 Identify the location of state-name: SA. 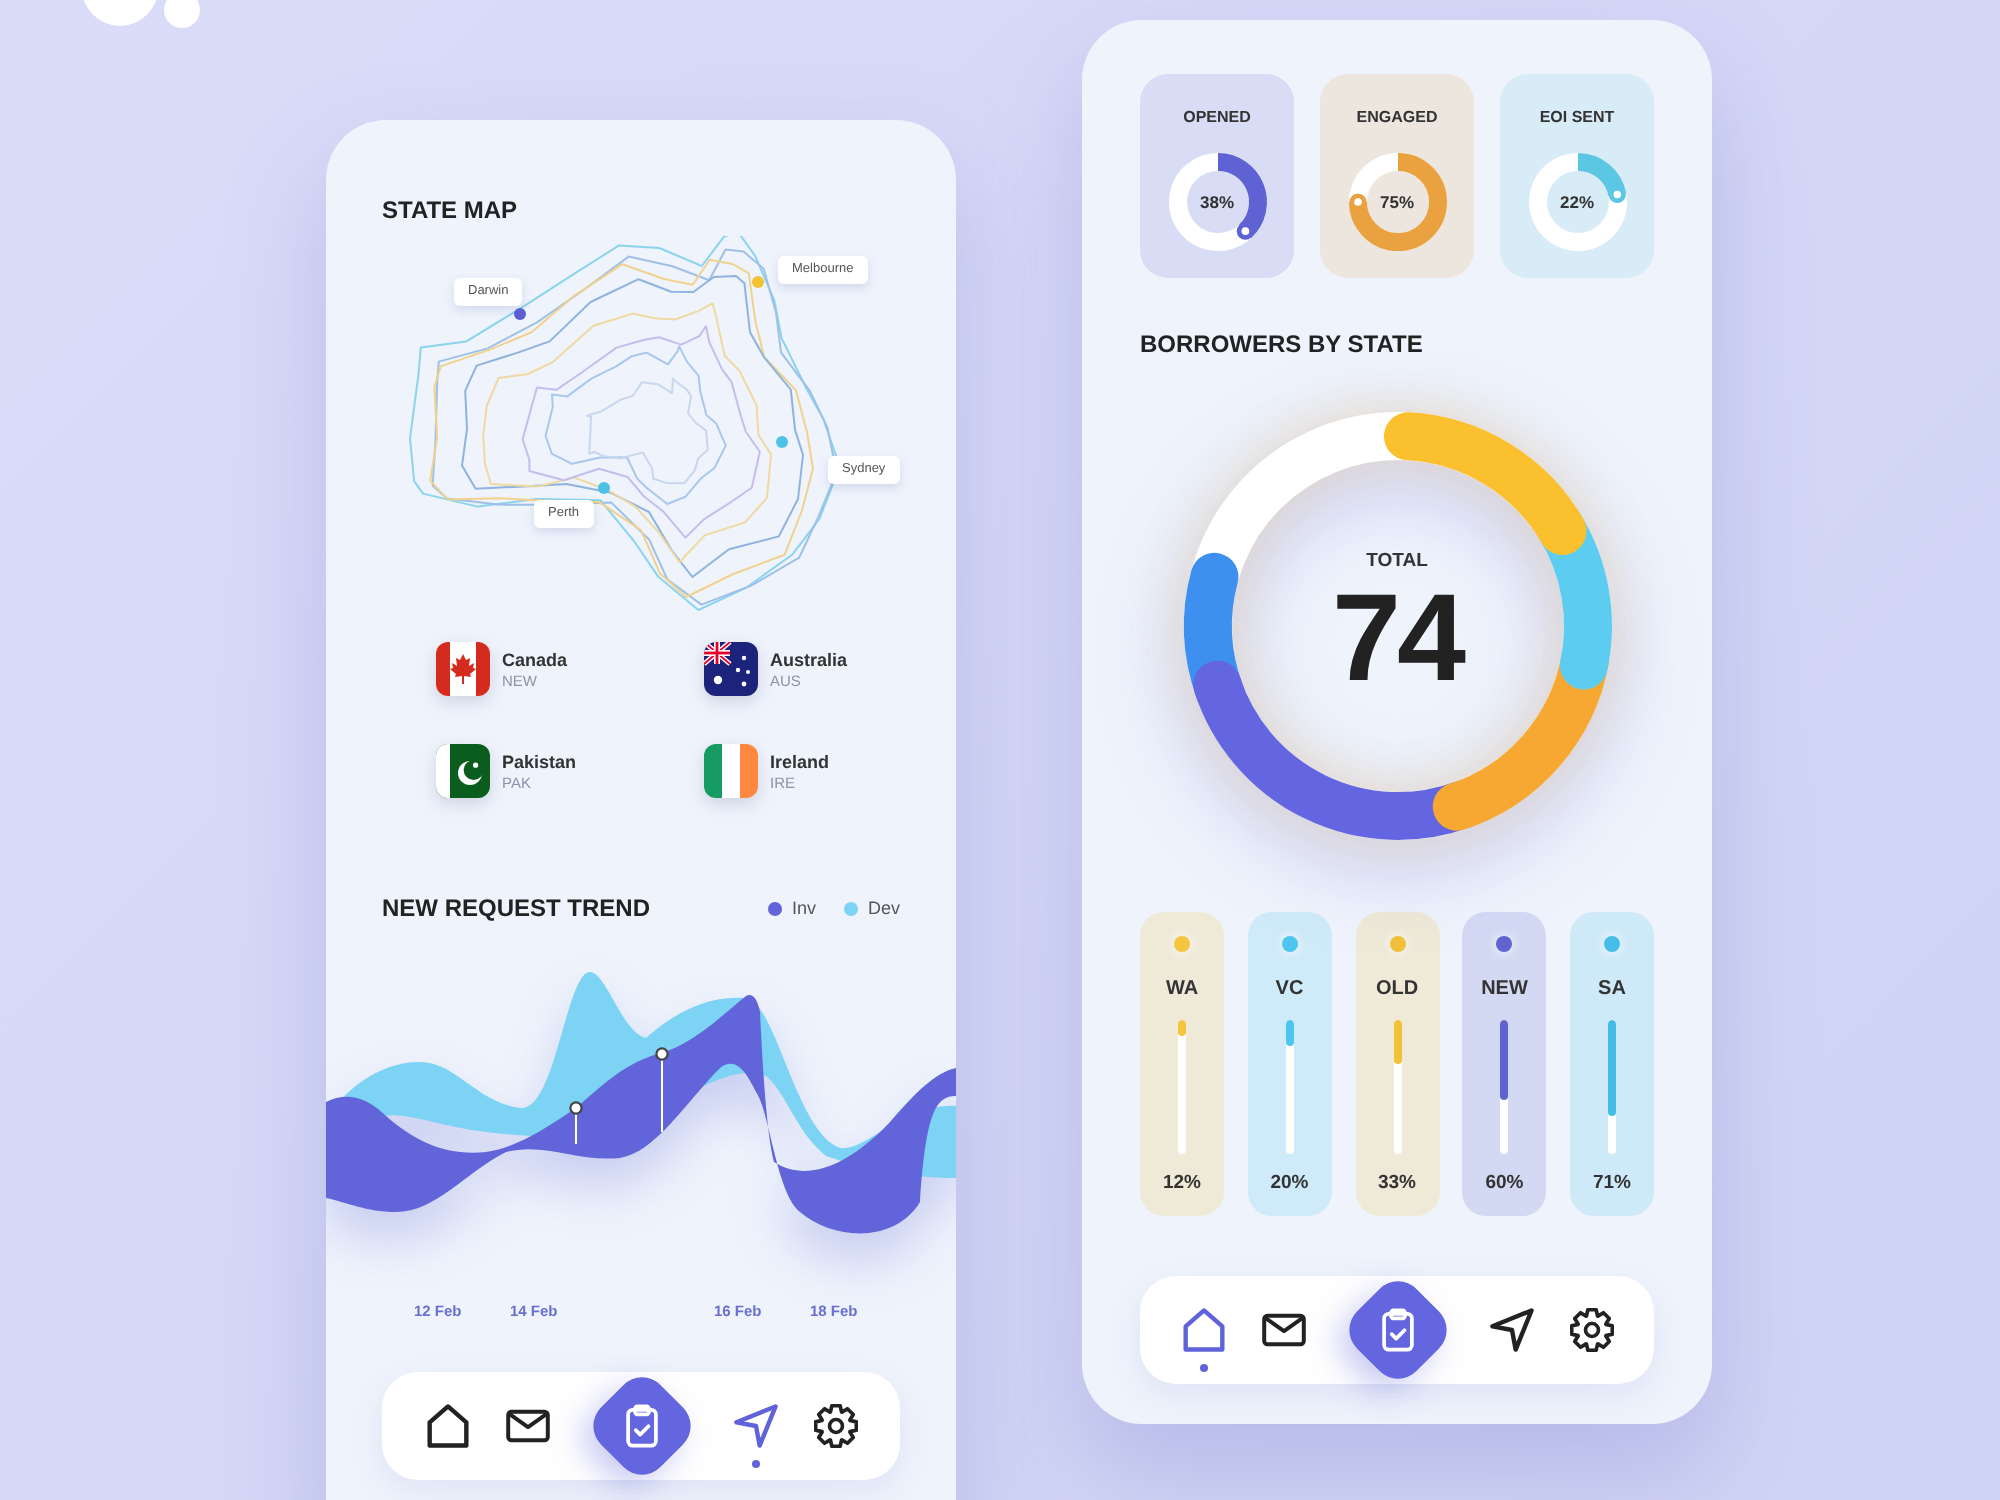
(1612, 990).